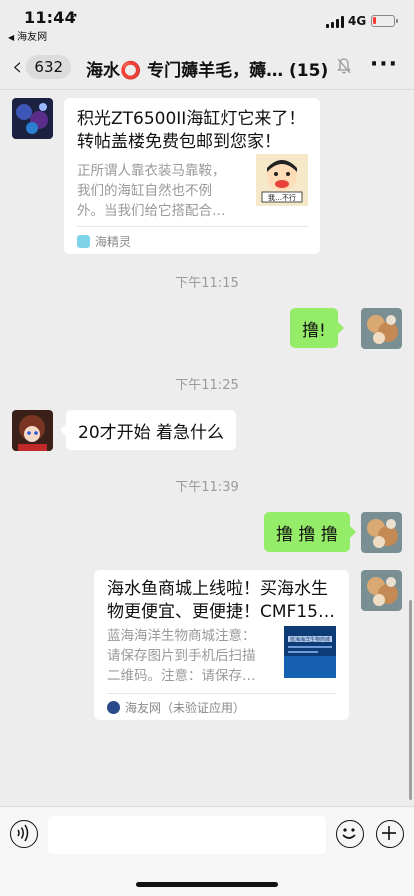  What do you see at coordinates (24, 834) in the screenshot?
I see `voice-icon` at bounding box center [24, 834].